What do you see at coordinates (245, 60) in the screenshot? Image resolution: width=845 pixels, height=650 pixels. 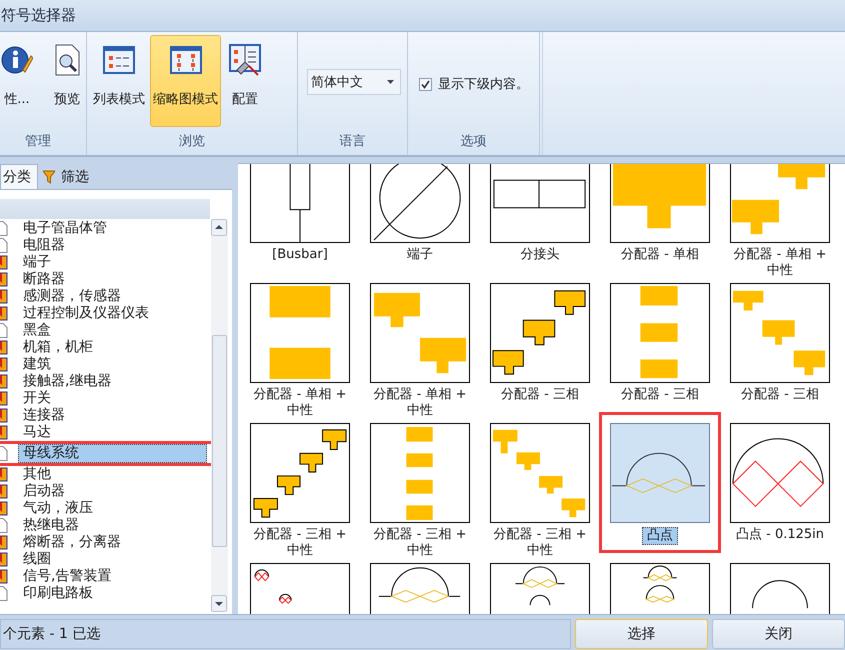 I see `settings-icon` at bounding box center [245, 60].